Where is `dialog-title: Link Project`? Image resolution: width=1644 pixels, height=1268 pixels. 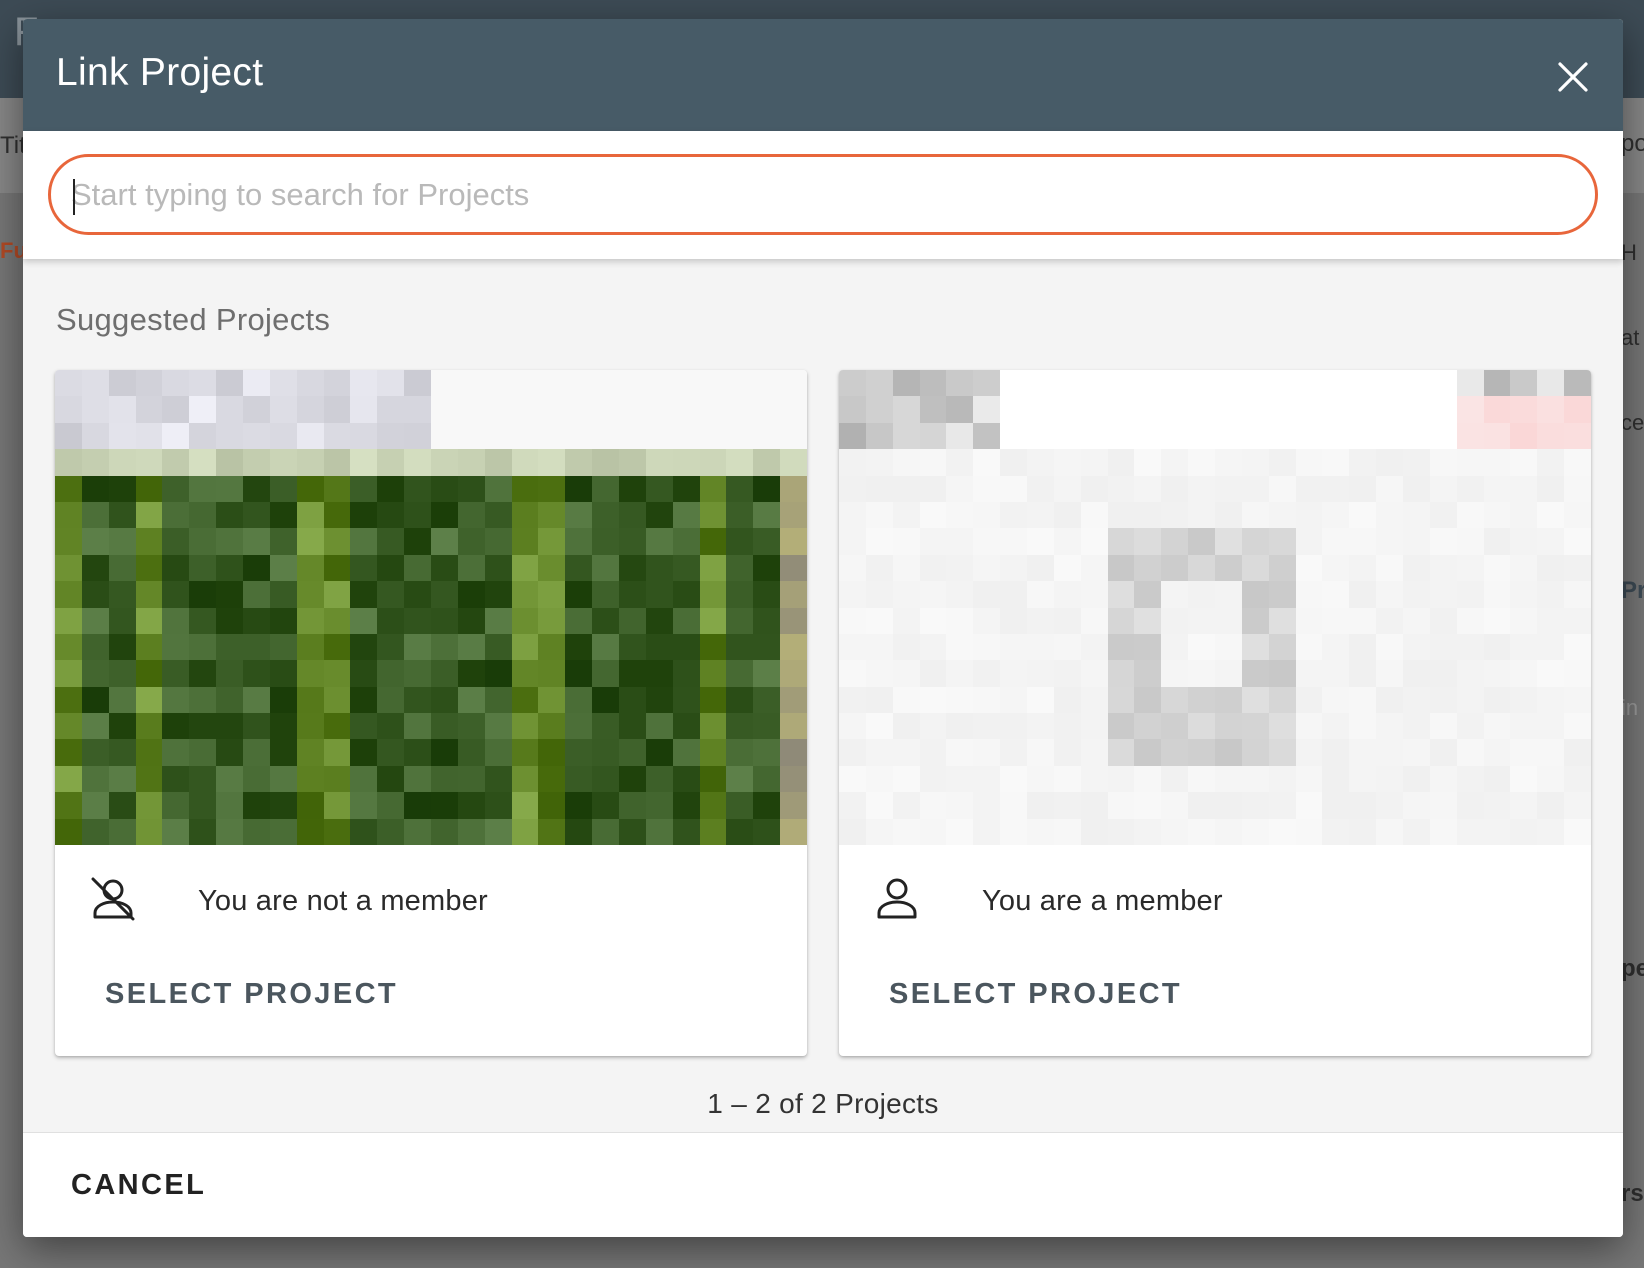
dialog-title: Link Project is located at coordinates (160, 72).